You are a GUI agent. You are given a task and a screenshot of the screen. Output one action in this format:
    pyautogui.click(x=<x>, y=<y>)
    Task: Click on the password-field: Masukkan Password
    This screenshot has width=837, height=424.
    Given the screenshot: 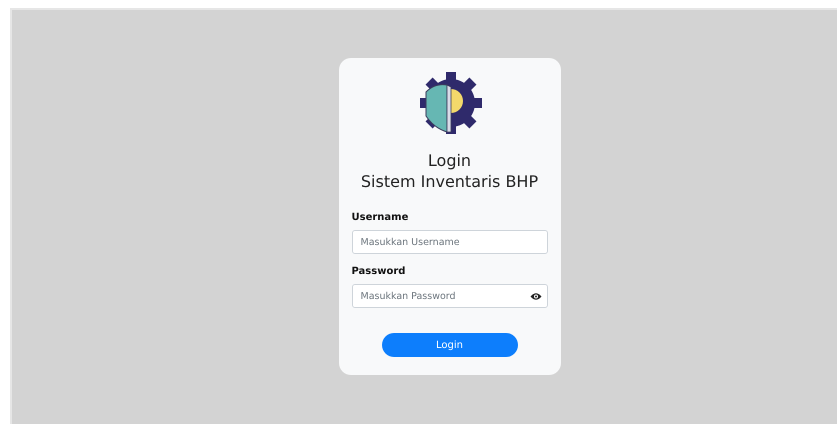 What is the action you would take?
    pyautogui.click(x=450, y=296)
    